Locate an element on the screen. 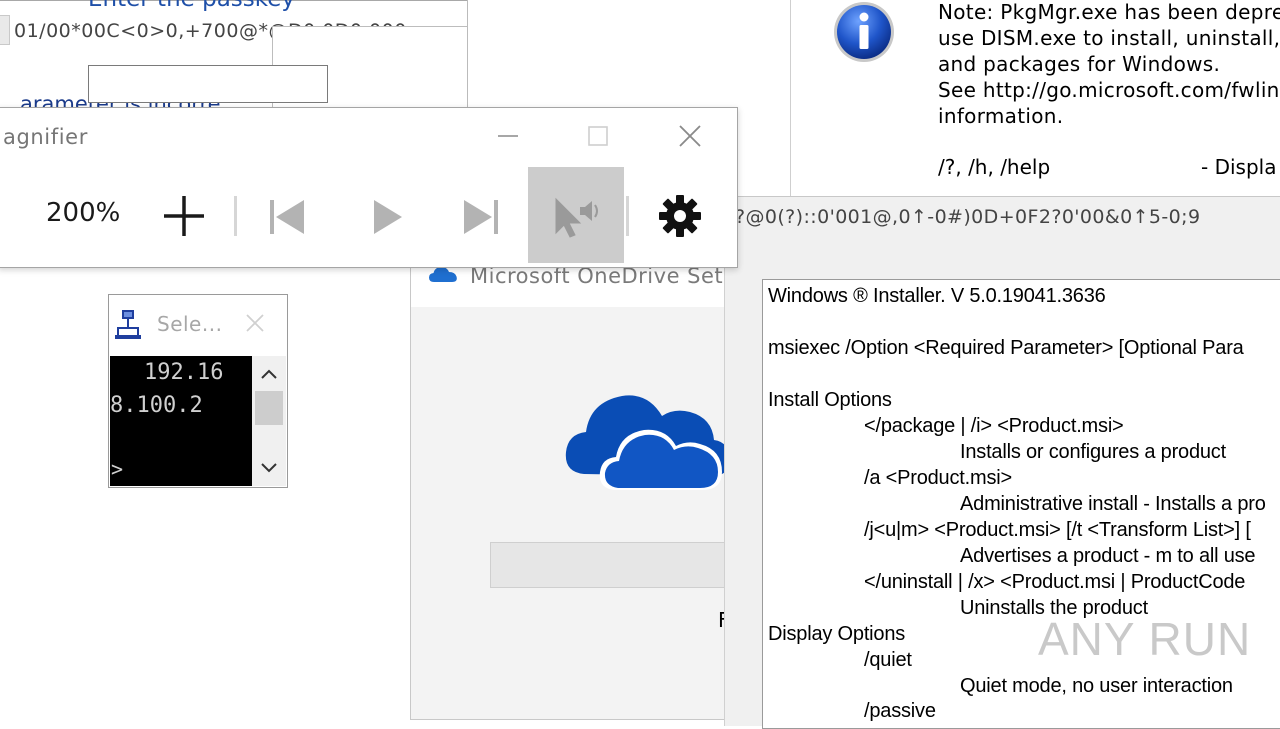 Image resolution: width=1280 pixels, height=729 pixels. previous-button is located at coordinates (287, 217).